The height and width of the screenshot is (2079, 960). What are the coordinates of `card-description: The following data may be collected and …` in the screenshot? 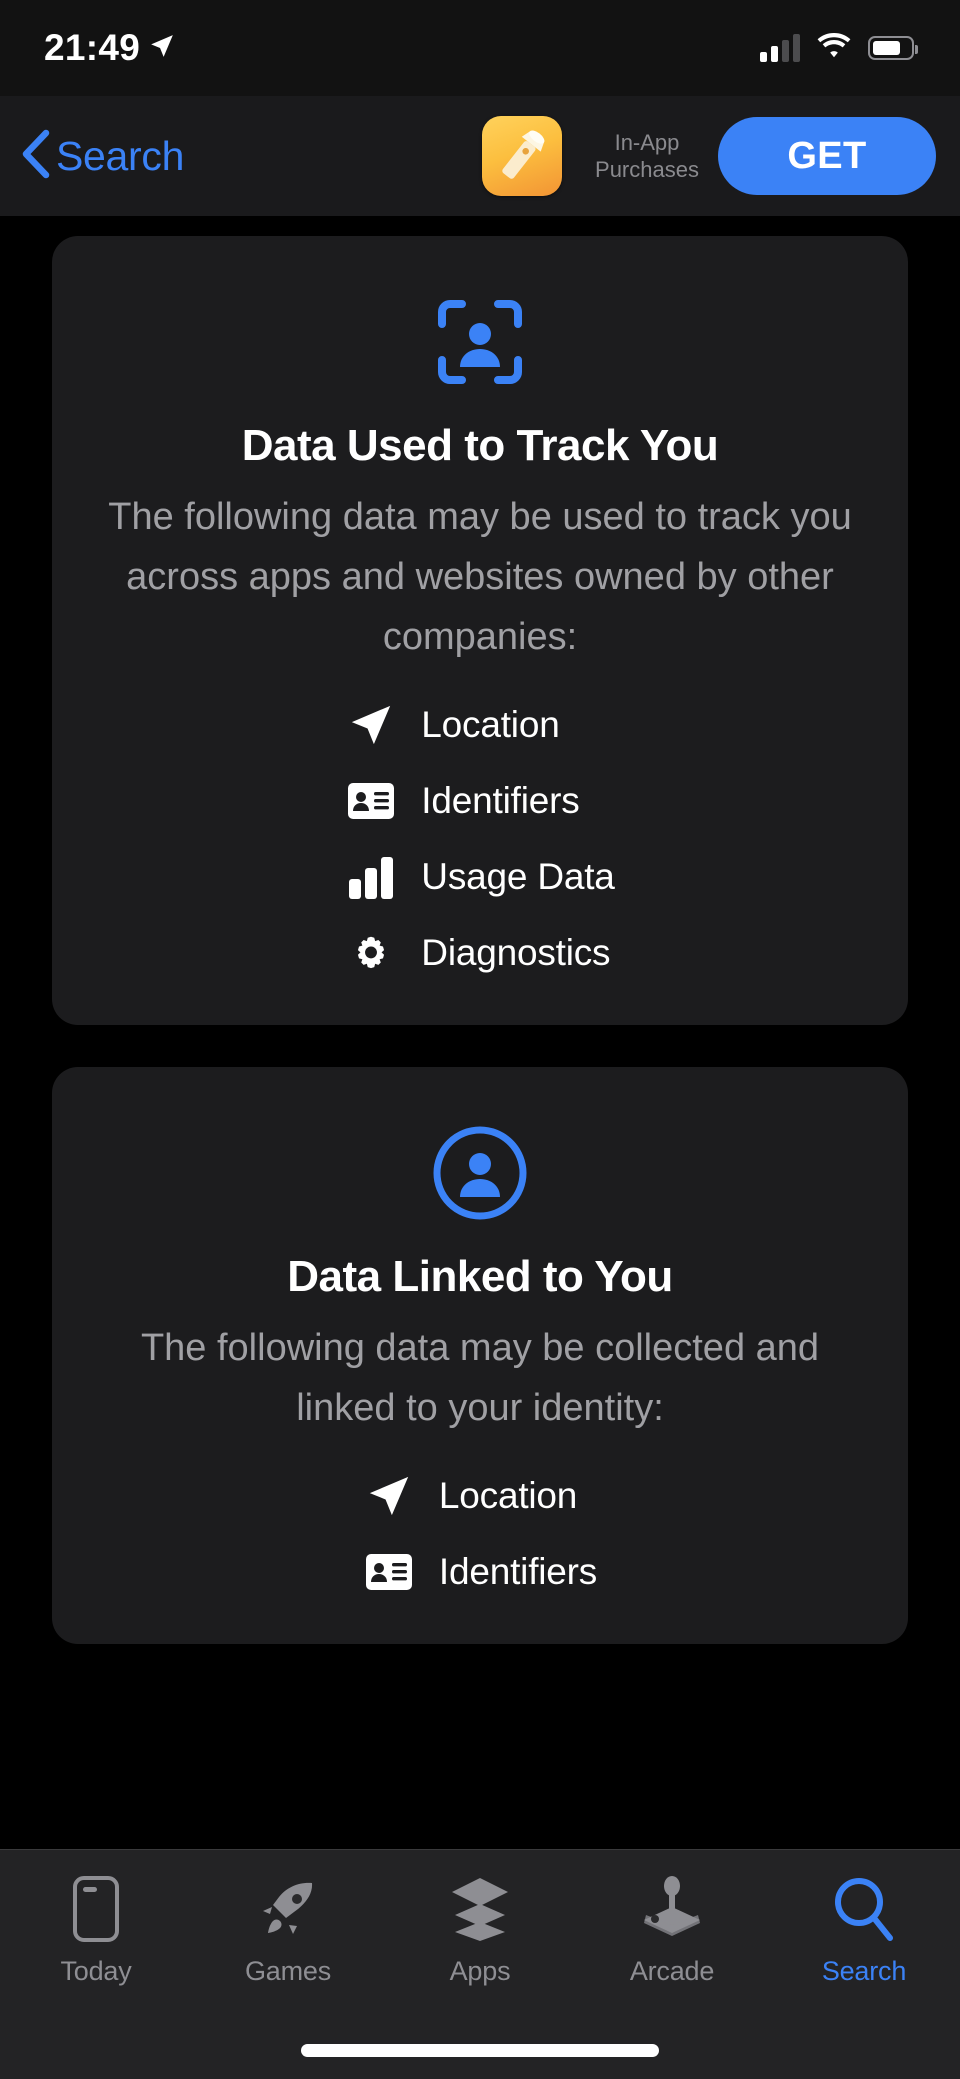 It's located at (480, 1378).